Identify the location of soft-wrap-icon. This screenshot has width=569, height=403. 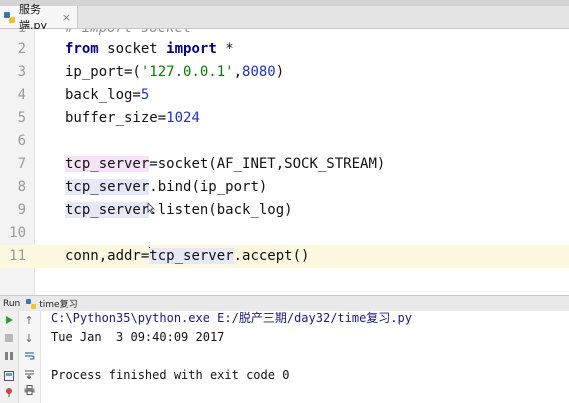
(29, 356).